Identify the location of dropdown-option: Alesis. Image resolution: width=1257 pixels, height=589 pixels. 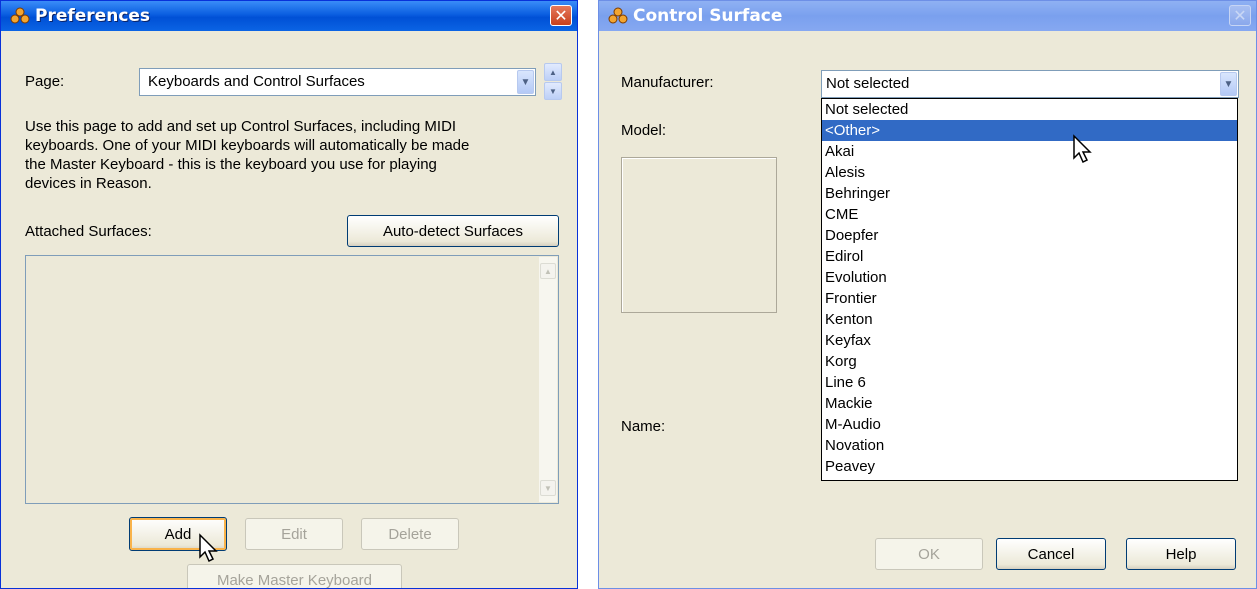
(1029, 172).